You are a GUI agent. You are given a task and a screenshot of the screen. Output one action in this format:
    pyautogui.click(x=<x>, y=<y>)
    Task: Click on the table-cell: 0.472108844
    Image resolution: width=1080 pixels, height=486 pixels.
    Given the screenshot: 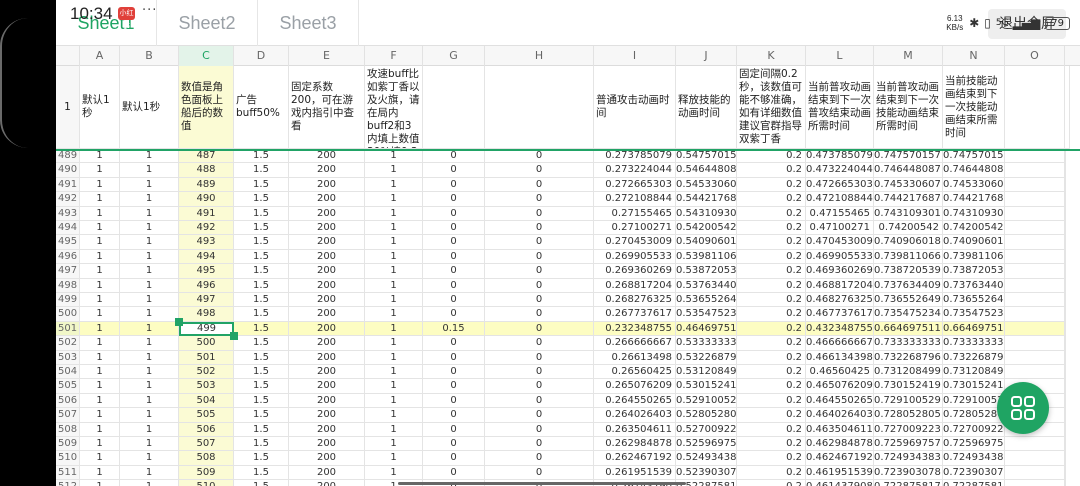 What is the action you would take?
    pyautogui.click(x=840, y=199)
    